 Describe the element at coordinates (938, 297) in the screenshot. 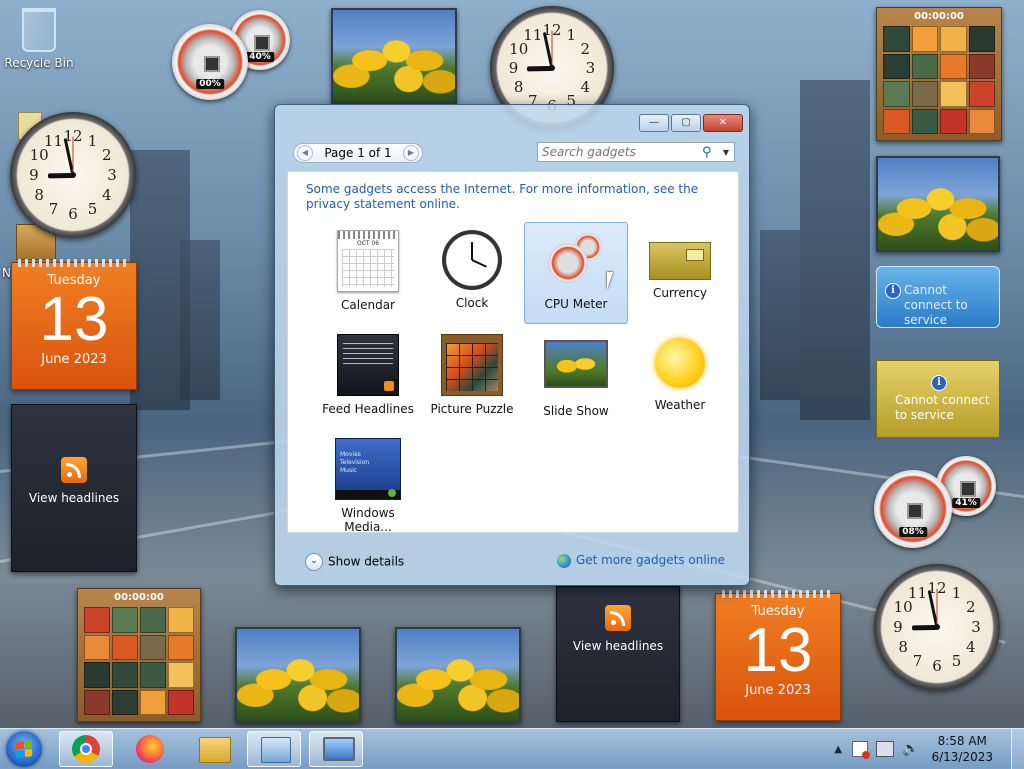

I see `currency-gadget: i Cannot connect to service` at that location.